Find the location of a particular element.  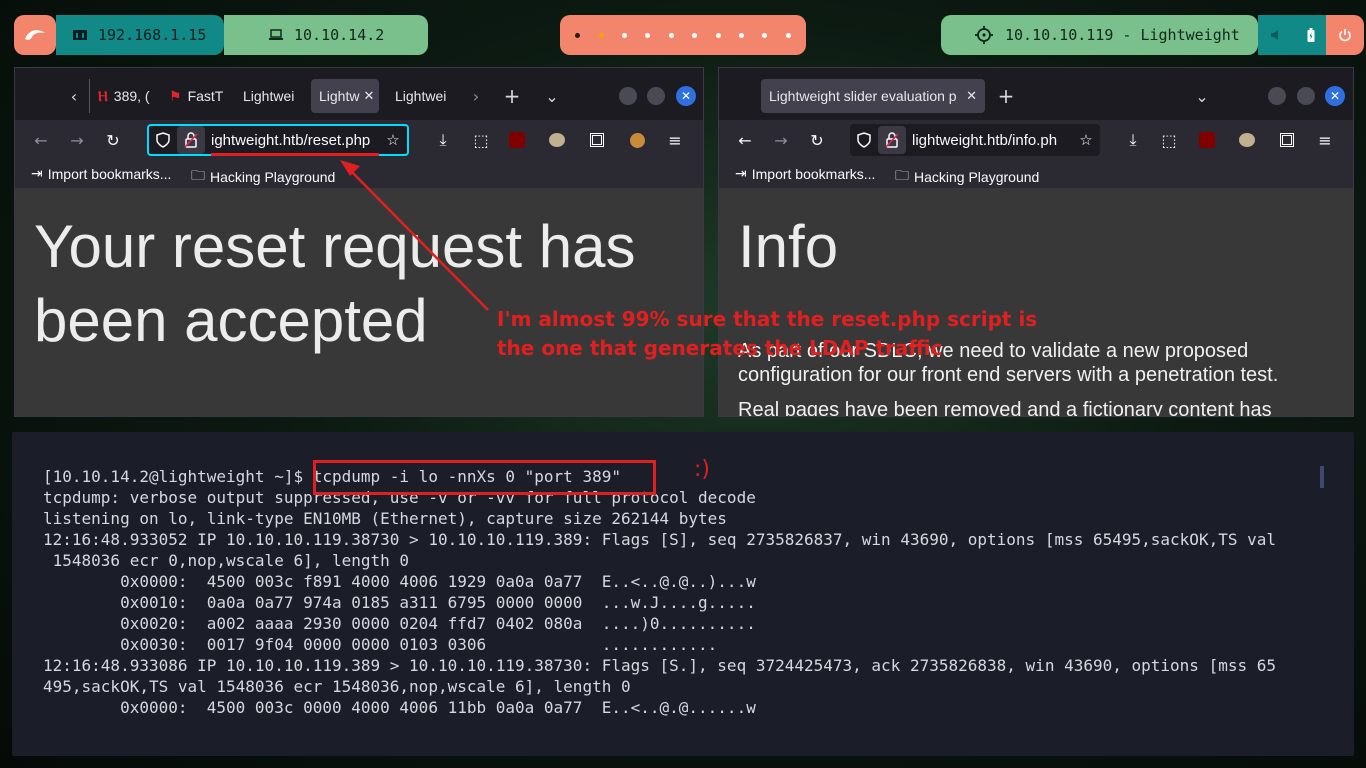

bookmark-label: Hacking Playground is located at coordinates (273, 177).